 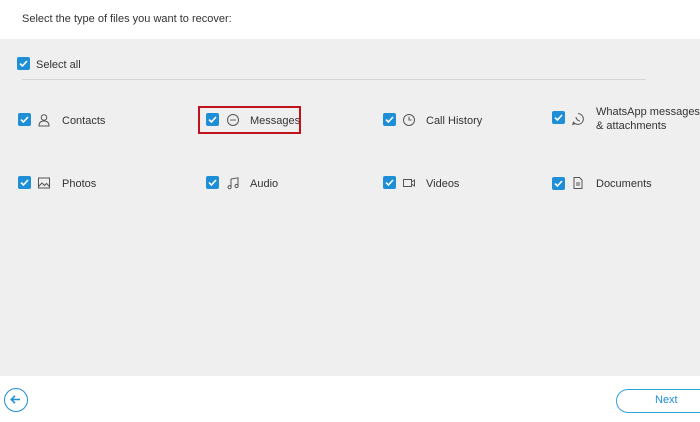 What do you see at coordinates (334, 79) in the screenshot?
I see `divider` at bounding box center [334, 79].